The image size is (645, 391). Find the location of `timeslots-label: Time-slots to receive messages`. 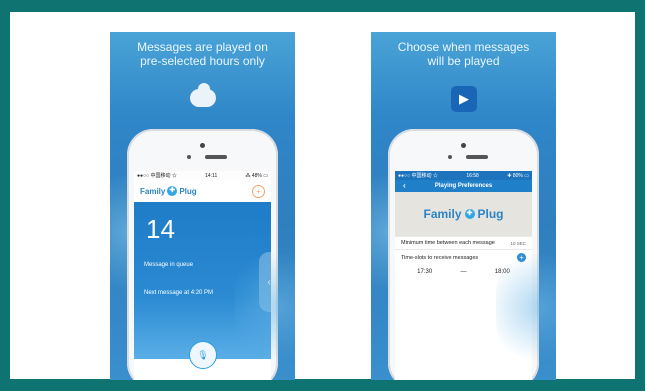

timeslots-label: Time-slots to receive messages is located at coordinates (440, 257).